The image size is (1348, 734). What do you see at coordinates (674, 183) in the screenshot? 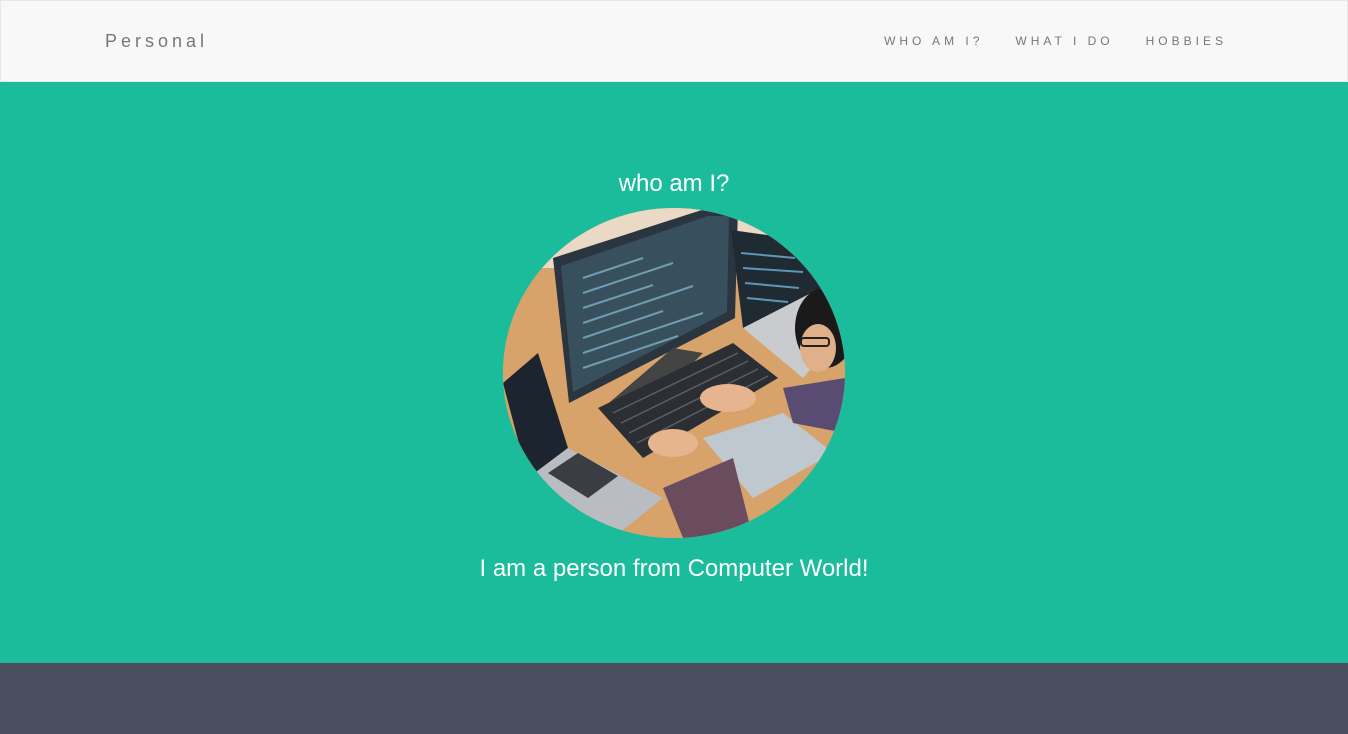
I see `hero-title: who am I?` at bounding box center [674, 183].